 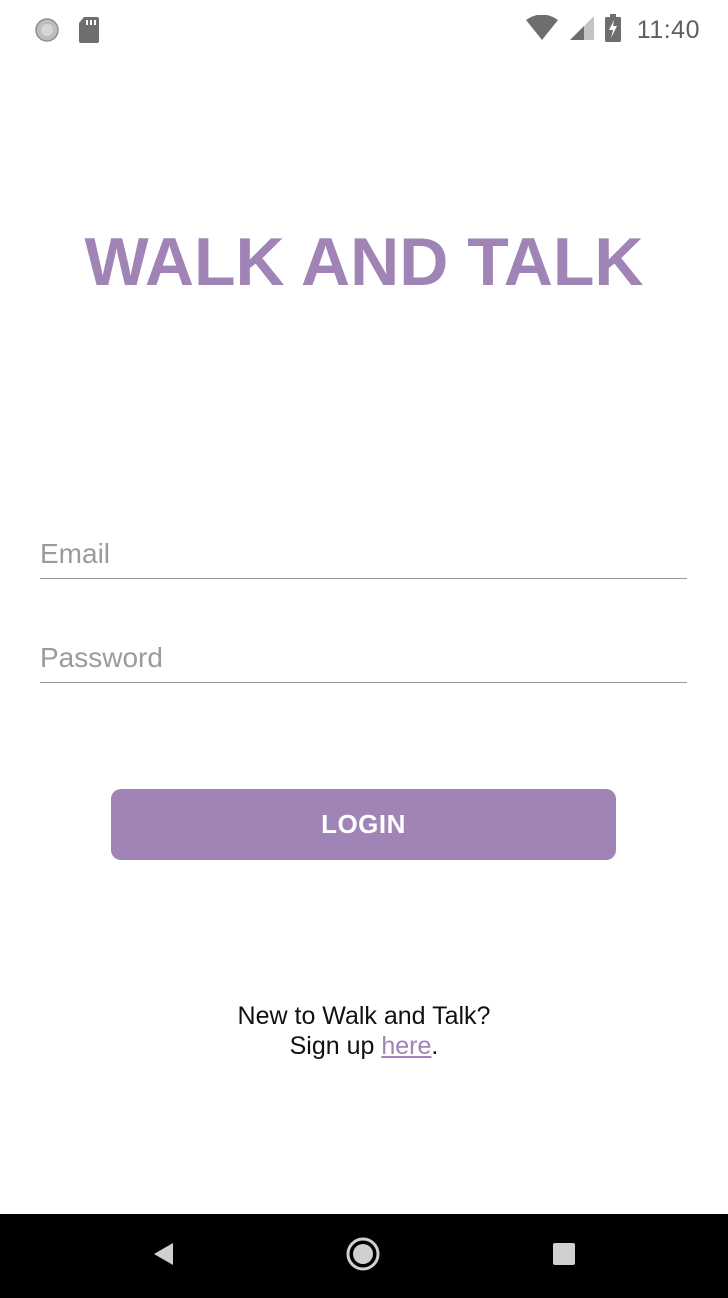 What do you see at coordinates (335, 1046) in the screenshot?
I see `signup-prefix: Sign up` at bounding box center [335, 1046].